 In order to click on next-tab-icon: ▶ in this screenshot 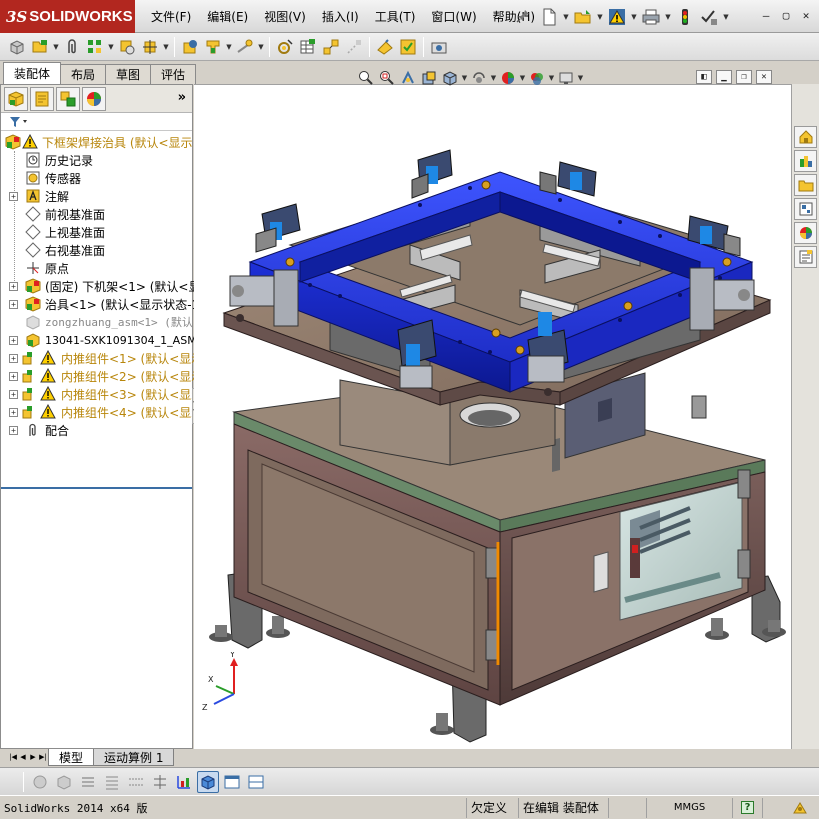, I will do `click(33, 757)`.